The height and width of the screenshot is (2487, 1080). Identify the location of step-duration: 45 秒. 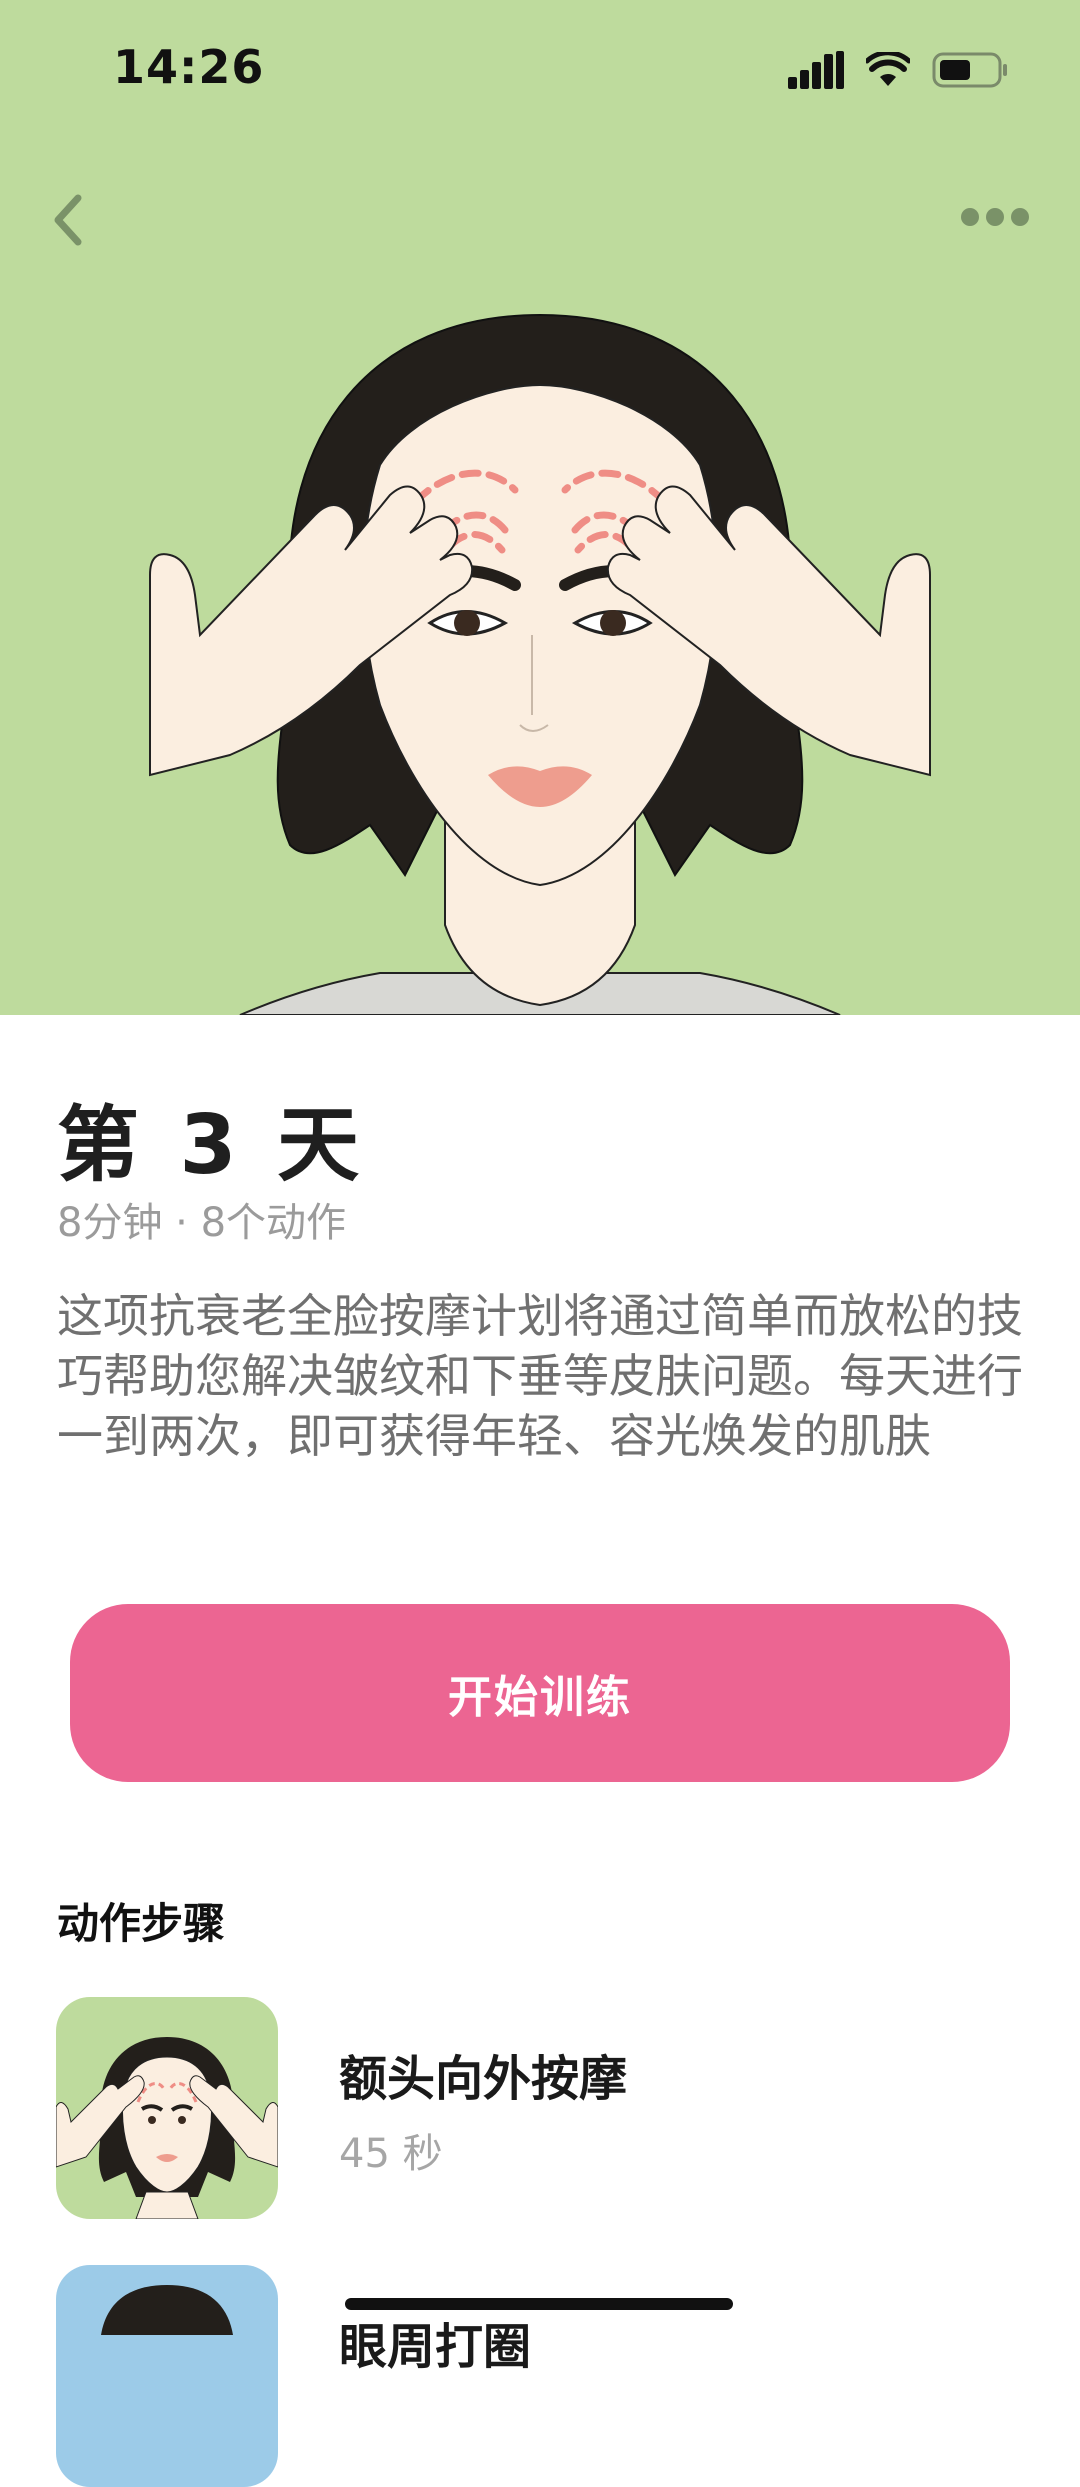
(391, 2154).